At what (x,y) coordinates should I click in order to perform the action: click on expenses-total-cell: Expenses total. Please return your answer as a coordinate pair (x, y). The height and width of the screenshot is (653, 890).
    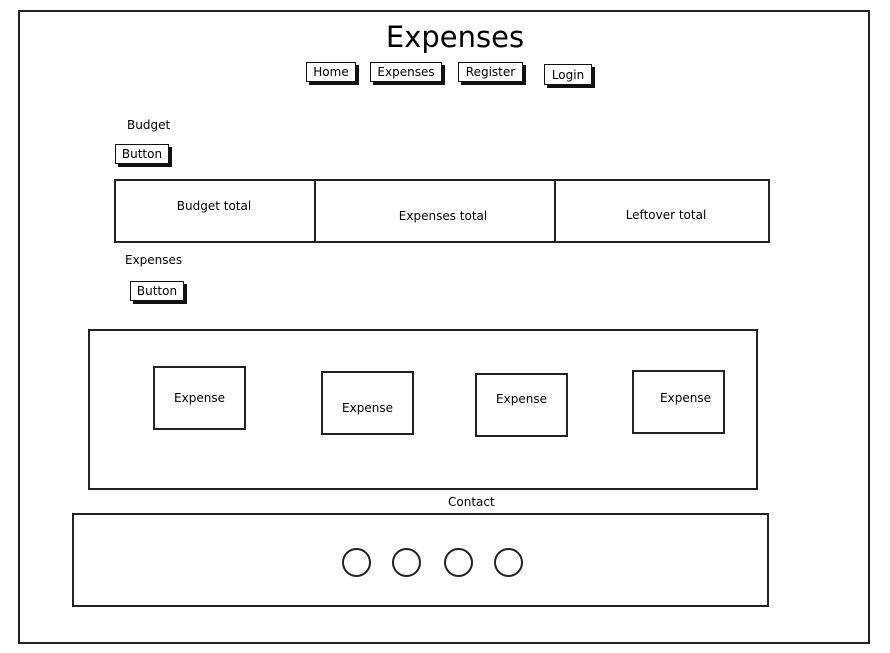
    Looking at the image, I should click on (436, 211).